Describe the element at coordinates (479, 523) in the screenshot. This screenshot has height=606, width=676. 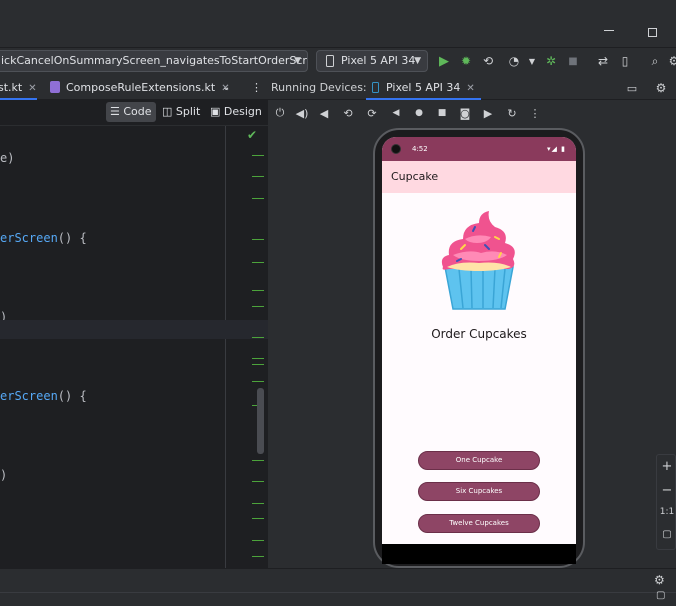
I see `twelve-cupcakes-button: Twelve Cupcakes` at that location.